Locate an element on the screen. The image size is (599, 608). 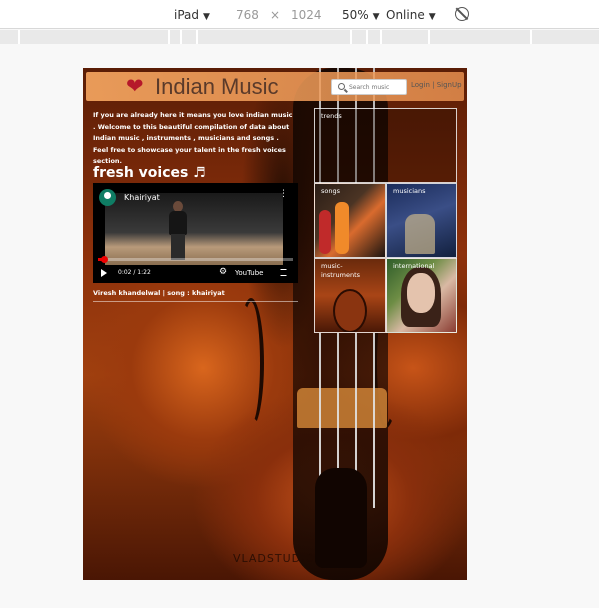
tile-musicians: musicians is located at coordinates (421, 220).